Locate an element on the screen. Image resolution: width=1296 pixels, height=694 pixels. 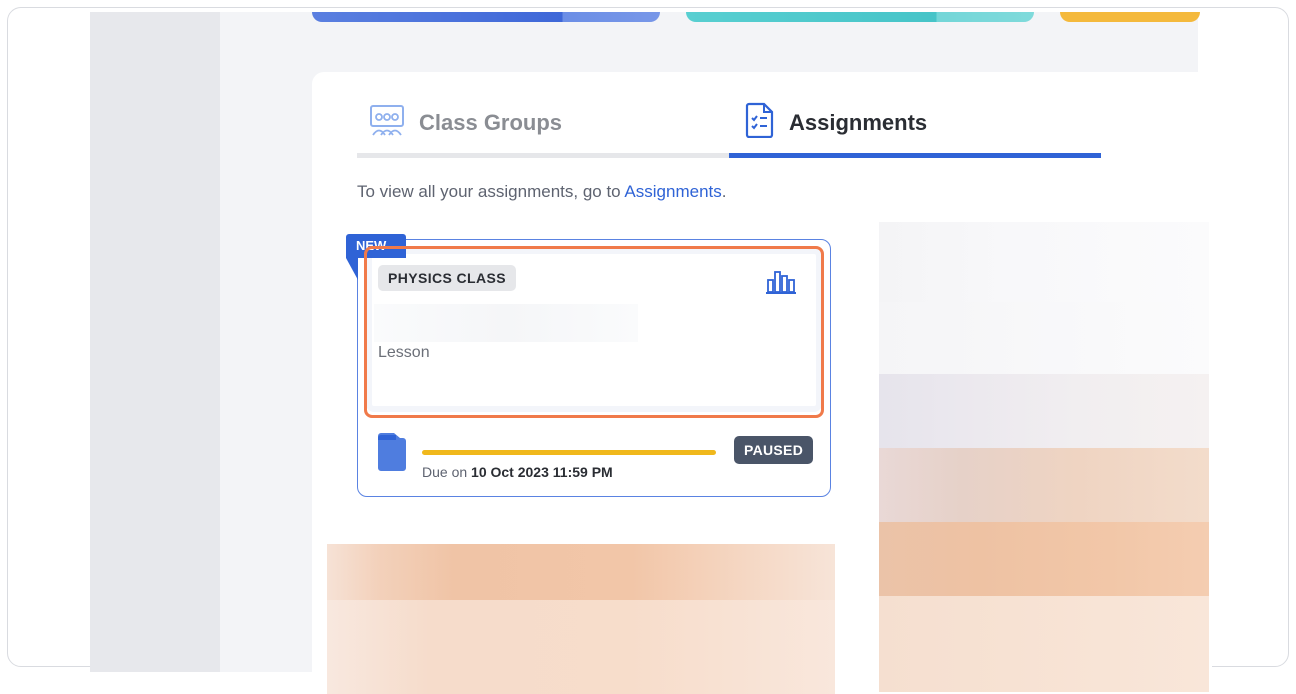
class-groups-icon is located at coordinates (387, 122).